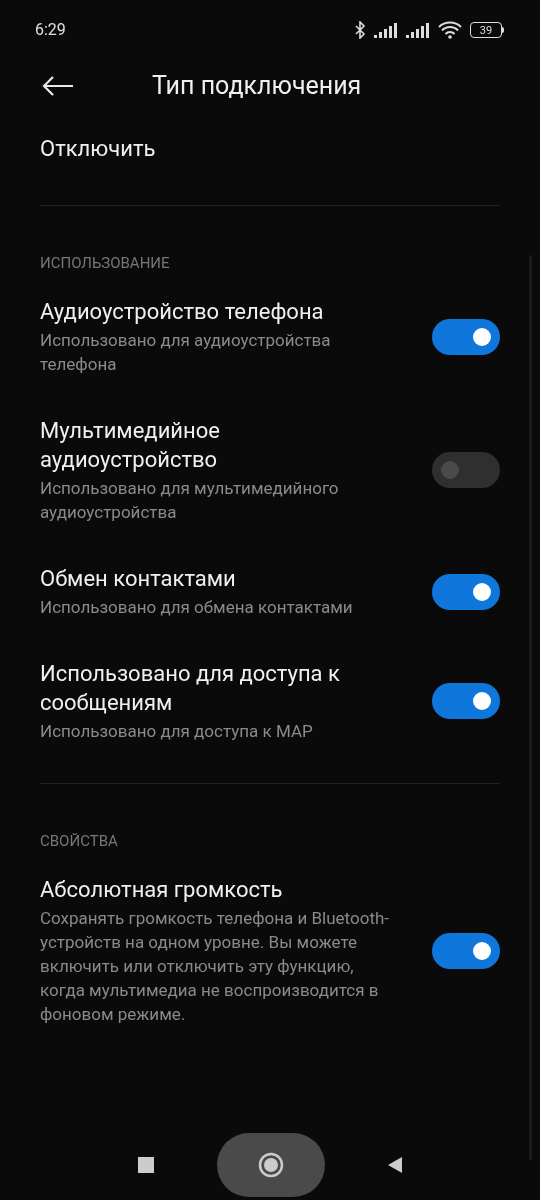 This screenshot has height=1200, width=540. I want to click on section-header: ИСПОЛЬЗОВАНИЕ, so click(105, 263).